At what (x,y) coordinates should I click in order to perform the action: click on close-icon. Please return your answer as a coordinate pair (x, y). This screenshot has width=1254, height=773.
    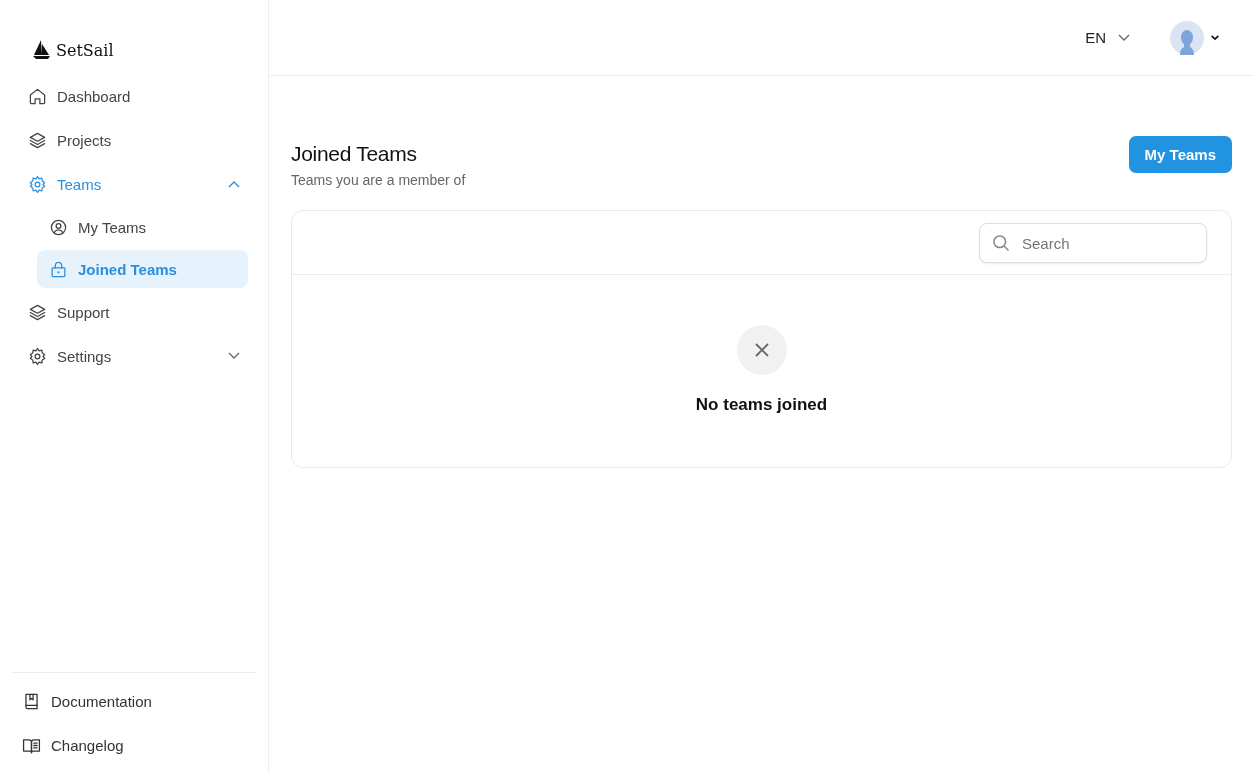
    Looking at the image, I should click on (761, 350).